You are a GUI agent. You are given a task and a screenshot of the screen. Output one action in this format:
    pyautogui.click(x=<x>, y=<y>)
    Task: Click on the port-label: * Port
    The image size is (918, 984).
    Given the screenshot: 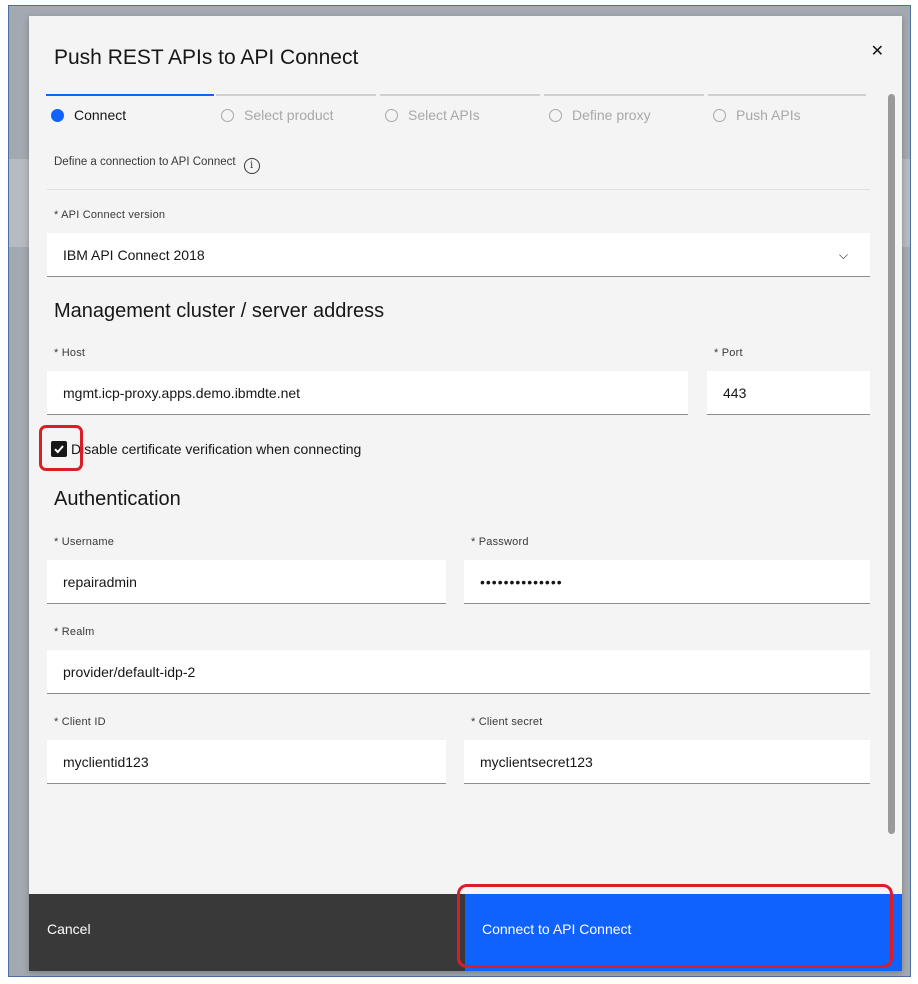 What is the action you would take?
    pyautogui.click(x=728, y=353)
    